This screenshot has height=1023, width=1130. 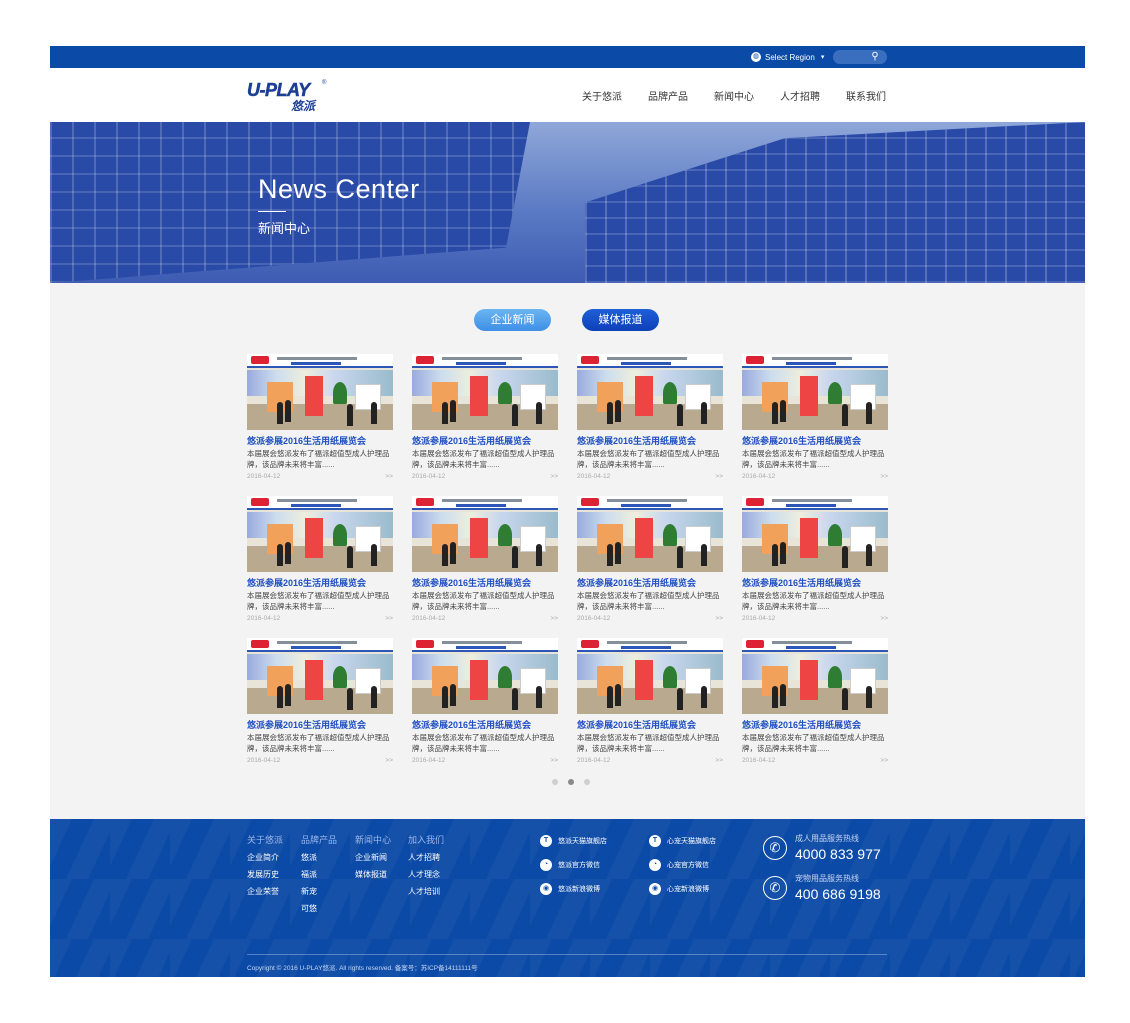 I want to click on footer-link: 企业荣誉, so click(x=265, y=891).